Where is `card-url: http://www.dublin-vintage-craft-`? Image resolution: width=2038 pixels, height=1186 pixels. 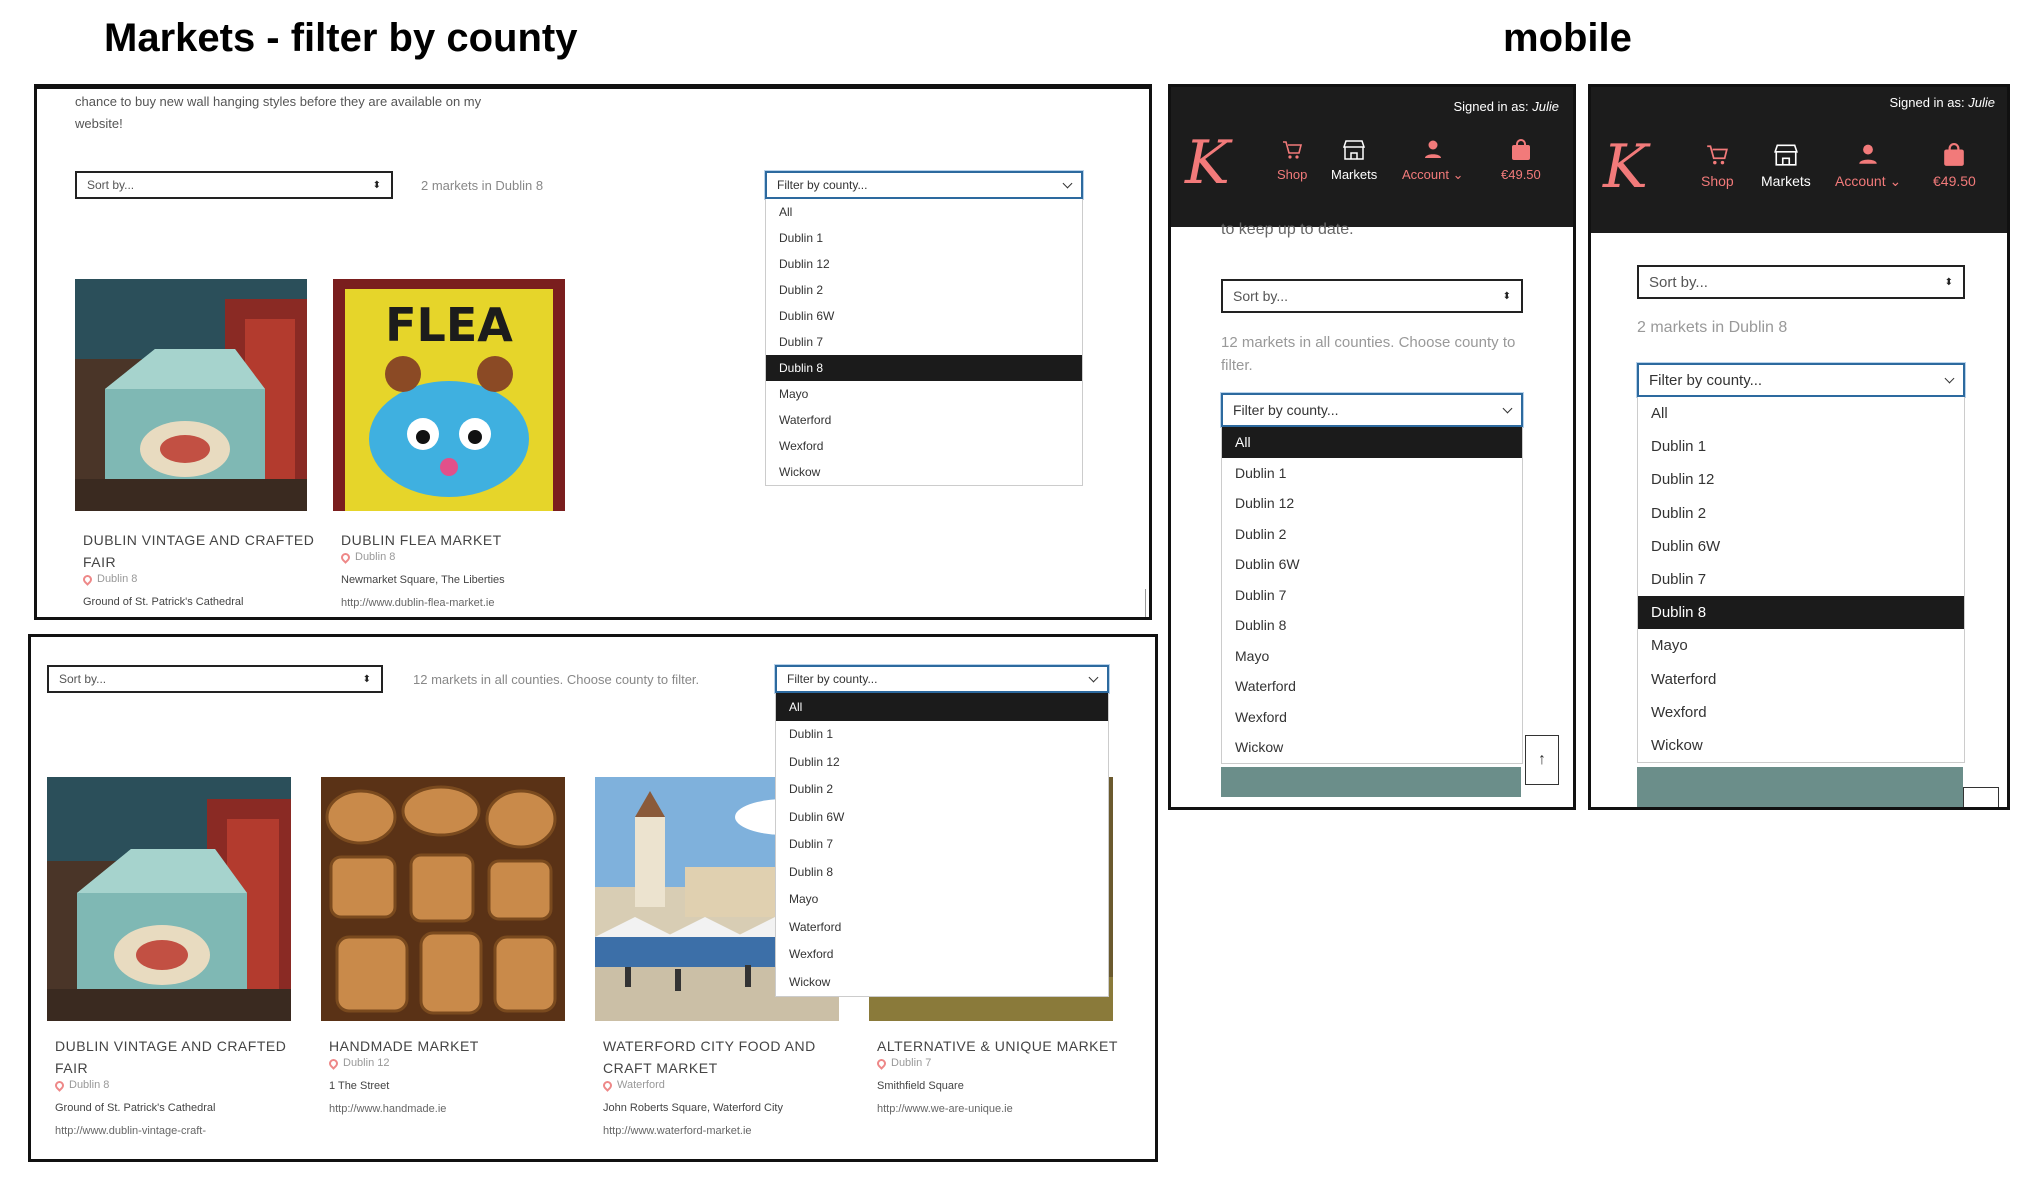 card-url: http://www.dublin-vintage-craft- is located at coordinates (130, 1131).